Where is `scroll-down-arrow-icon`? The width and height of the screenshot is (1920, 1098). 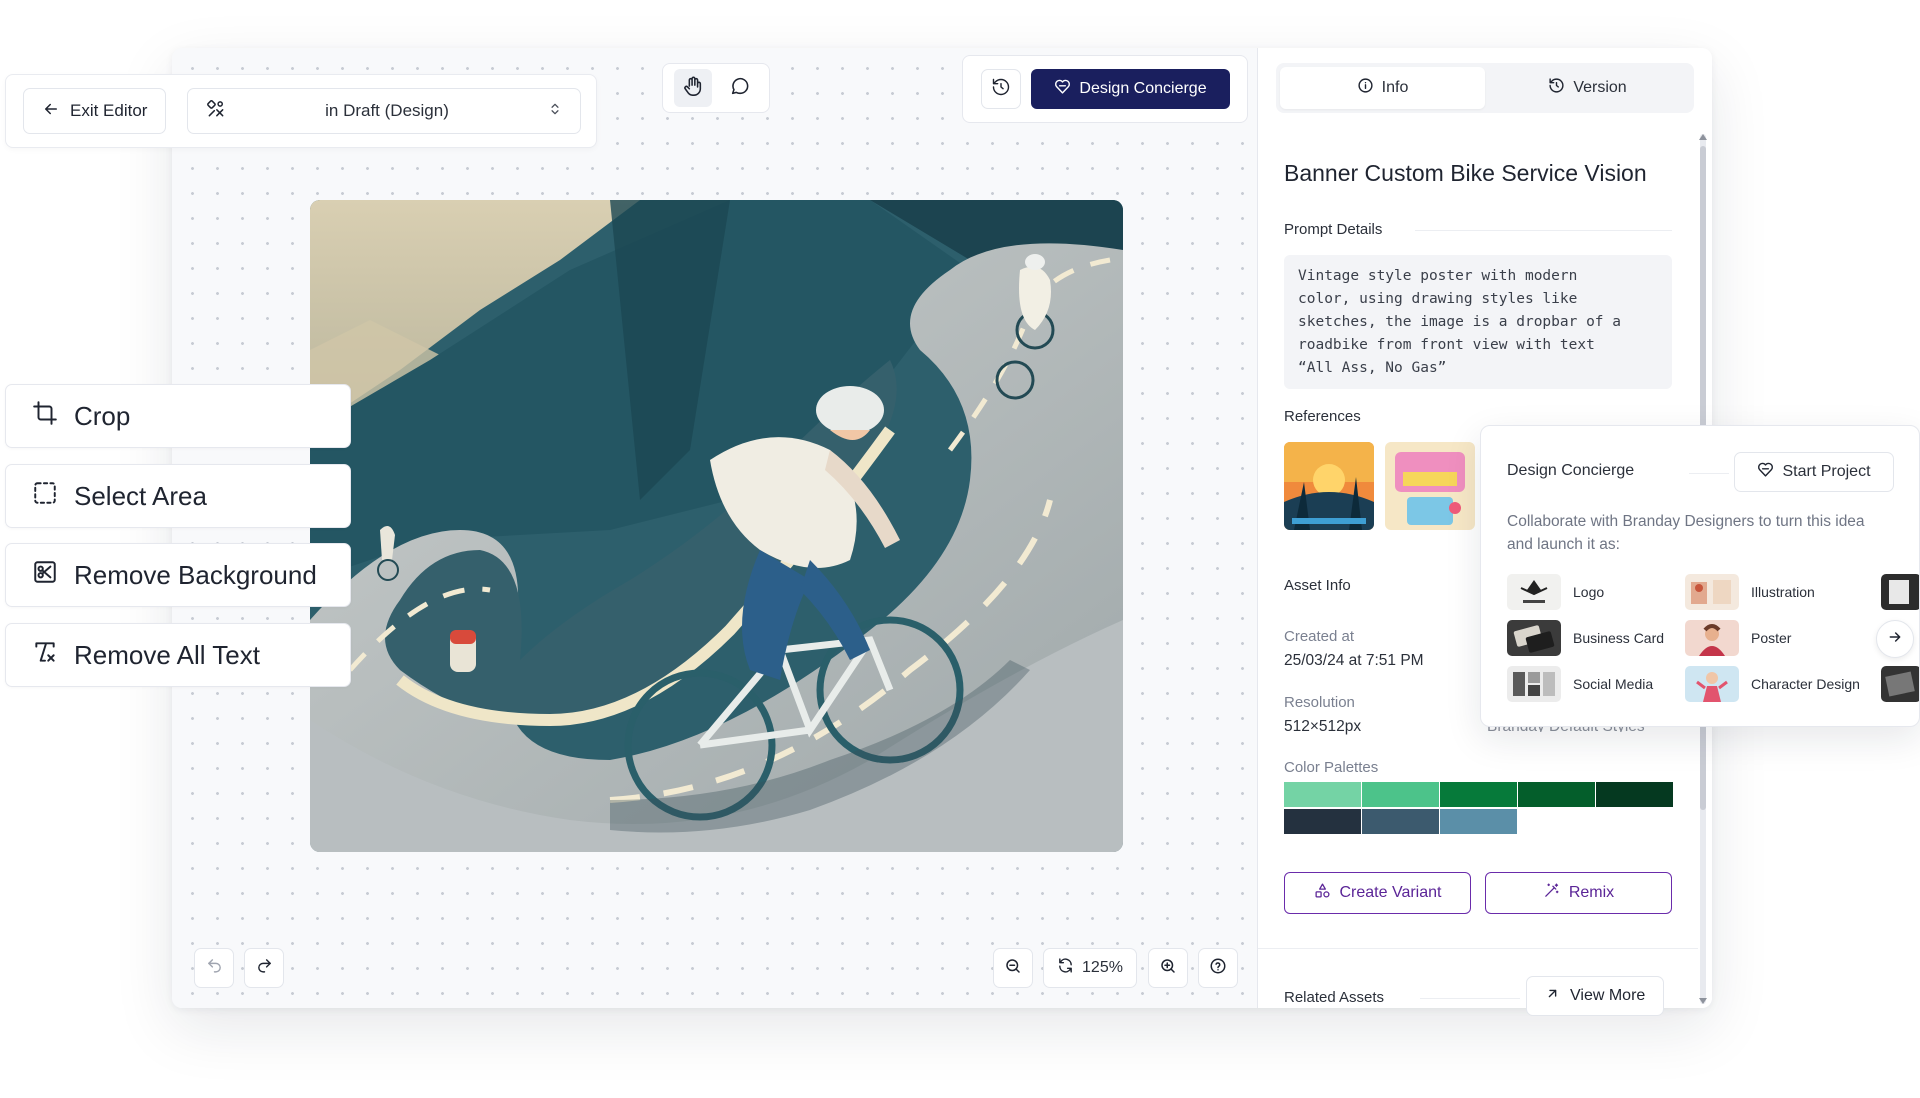 scroll-down-arrow-icon is located at coordinates (1703, 1001).